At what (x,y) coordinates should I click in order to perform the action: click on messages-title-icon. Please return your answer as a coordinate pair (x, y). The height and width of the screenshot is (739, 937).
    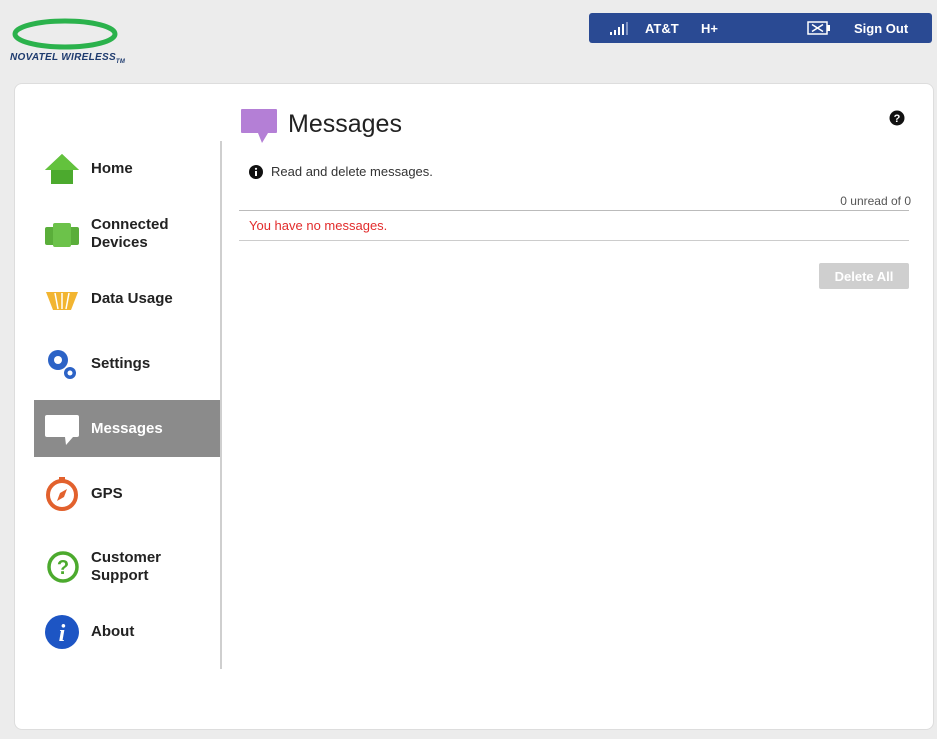
    Looking at the image, I should click on (259, 126).